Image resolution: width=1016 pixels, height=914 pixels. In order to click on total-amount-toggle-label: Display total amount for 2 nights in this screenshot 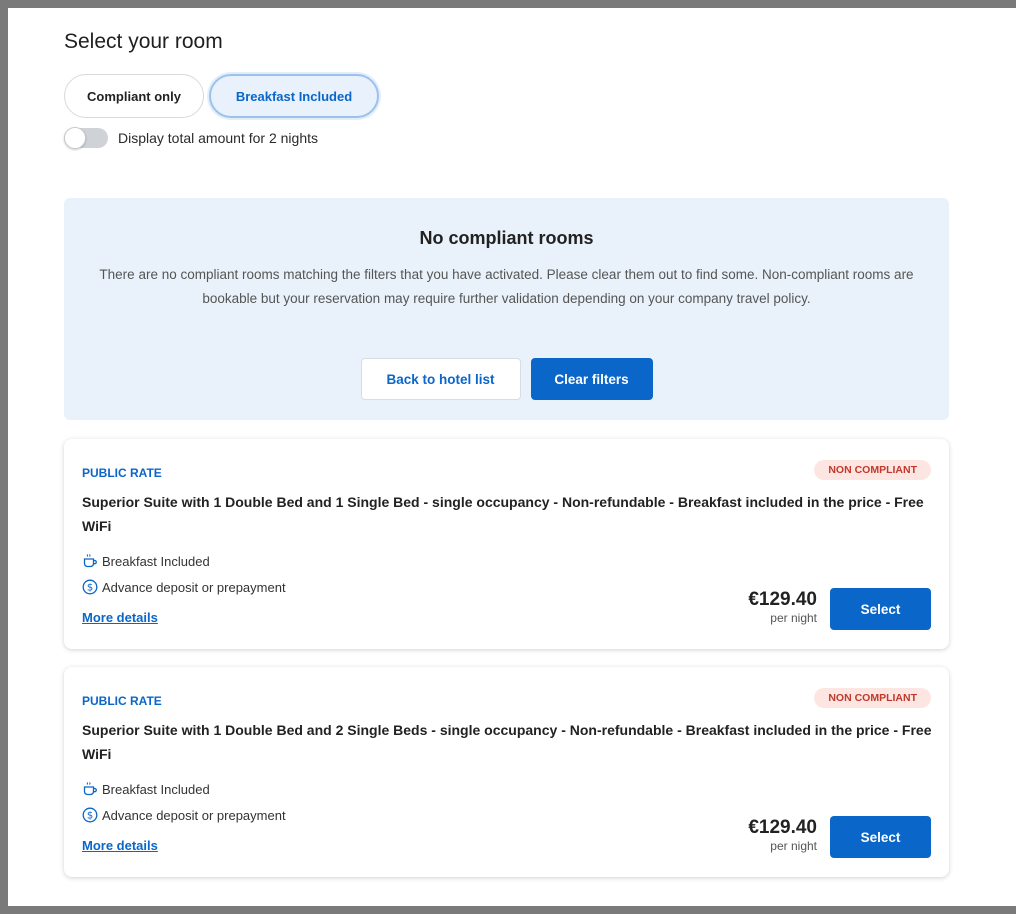, I will do `click(218, 138)`.